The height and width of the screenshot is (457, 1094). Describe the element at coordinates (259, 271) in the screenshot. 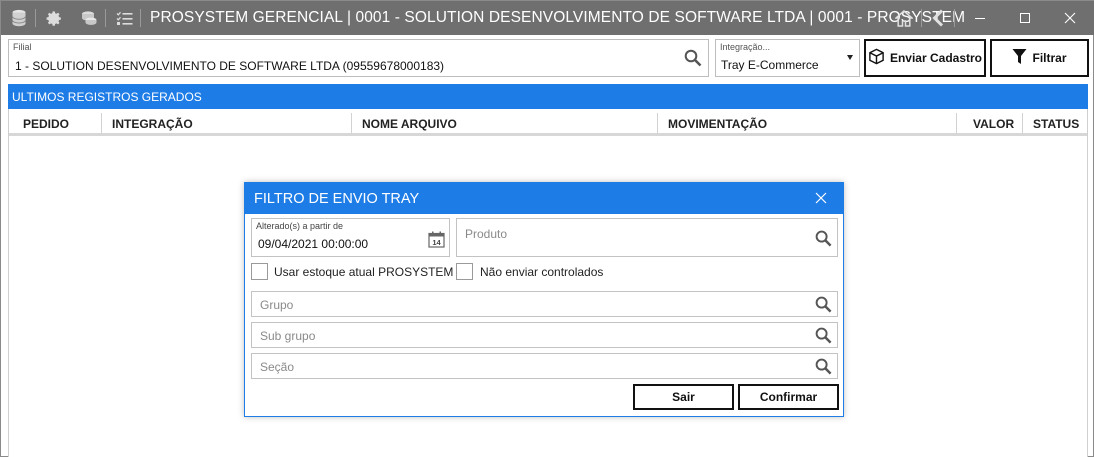

I see `usar-estoque-checkbox` at that location.